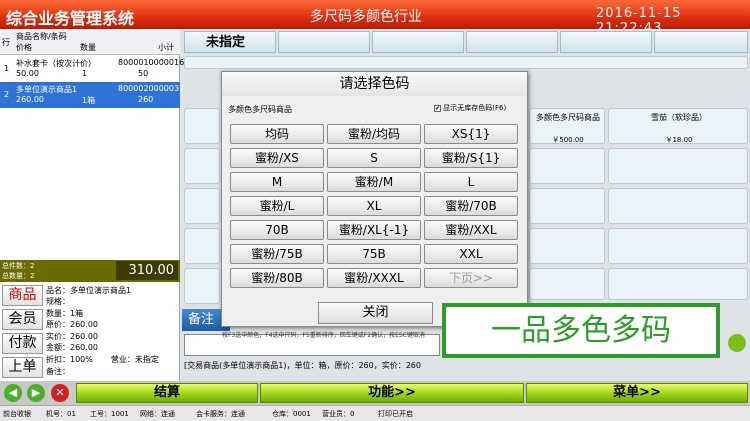 This screenshot has width=750, height=421. Describe the element at coordinates (6, 42) in the screenshot. I see `col-row: 行` at that location.